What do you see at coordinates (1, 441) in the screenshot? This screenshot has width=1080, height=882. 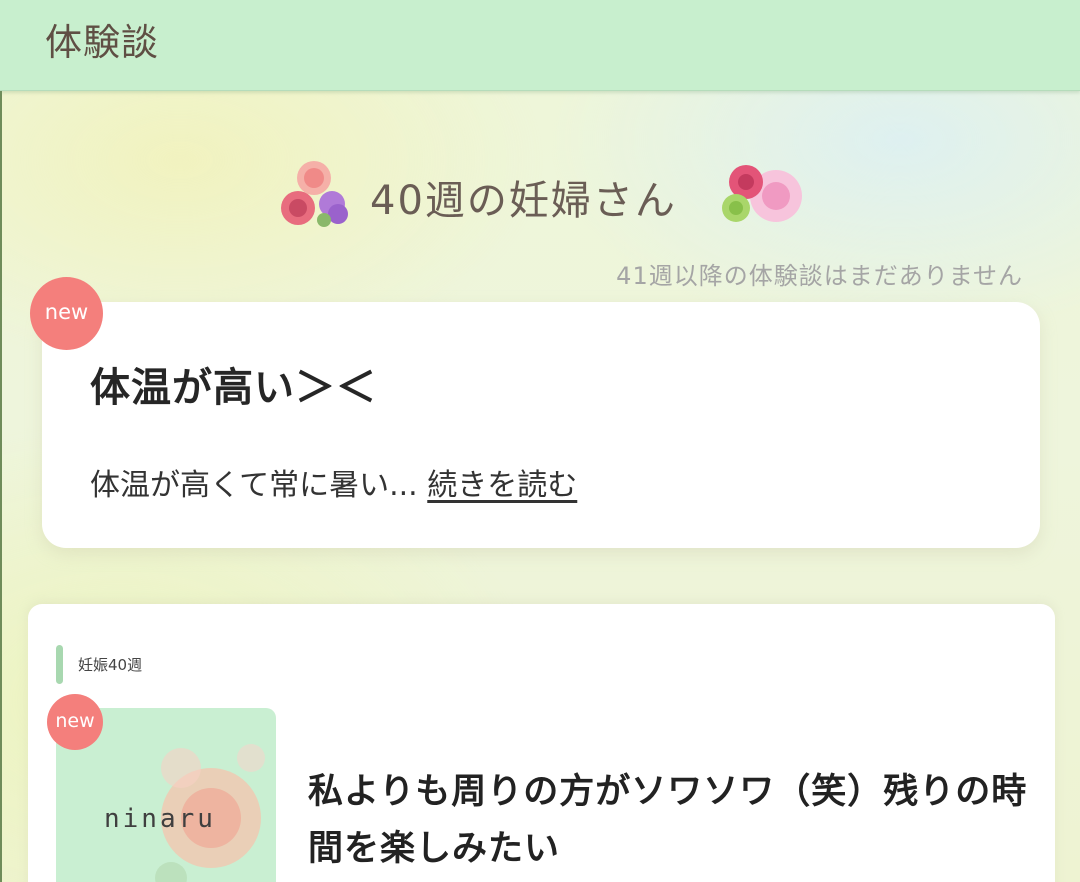 I see `window-edge` at bounding box center [1, 441].